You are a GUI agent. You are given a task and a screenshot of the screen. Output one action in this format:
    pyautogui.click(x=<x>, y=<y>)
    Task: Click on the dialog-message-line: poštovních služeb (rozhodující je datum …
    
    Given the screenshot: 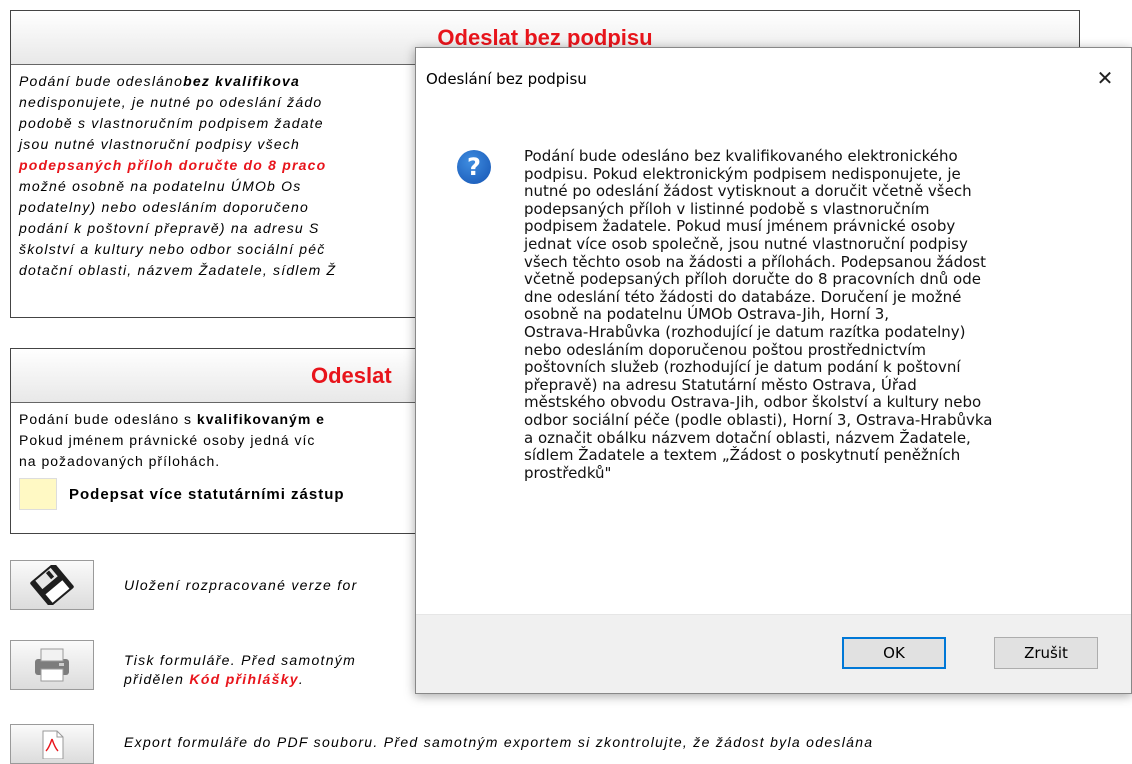 What is the action you would take?
    pyautogui.click(x=742, y=367)
    